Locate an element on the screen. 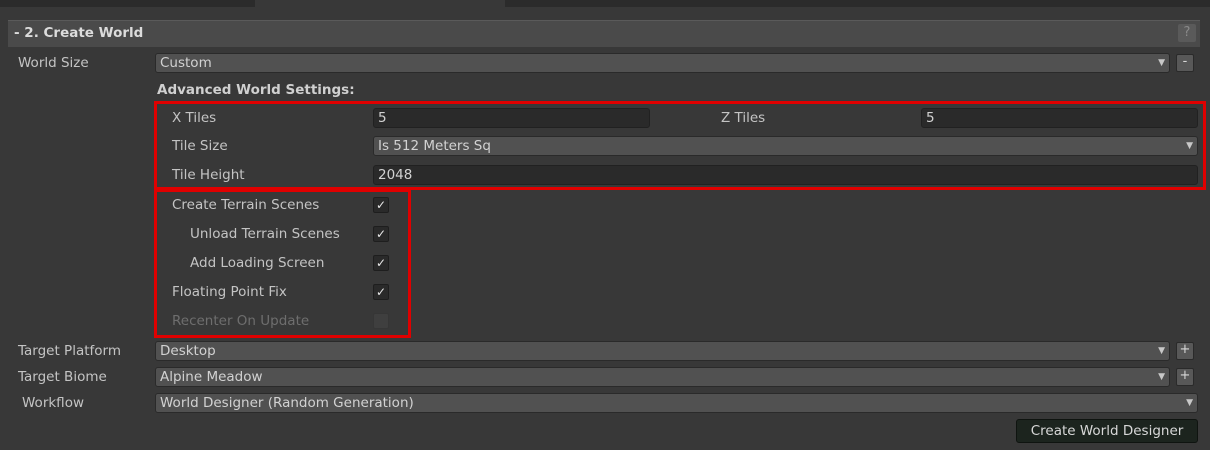 The height and width of the screenshot is (450, 1210). add-loading-screen-checkbox: ✓ is located at coordinates (381, 263).